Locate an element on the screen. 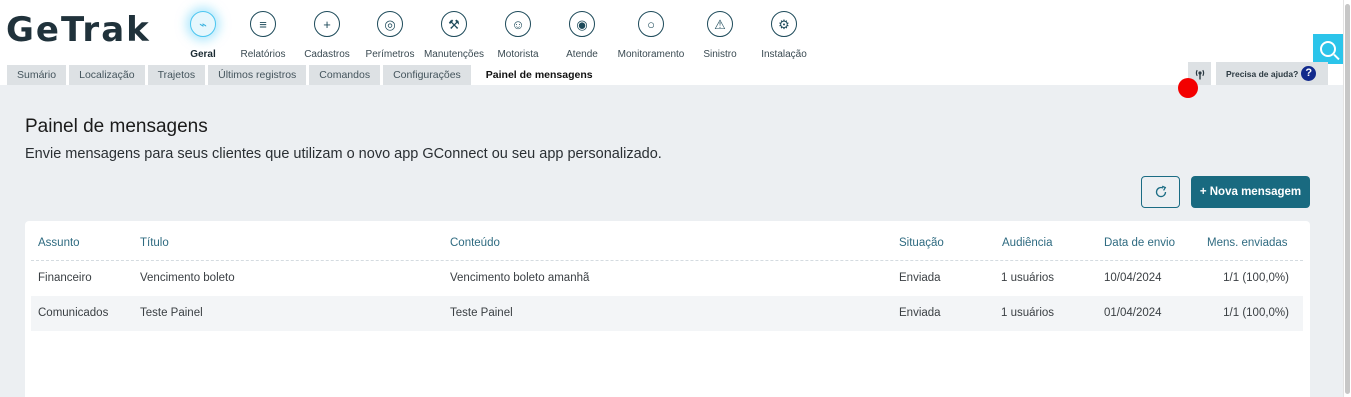 The width and height of the screenshot is (1351, 397). monitoring-icon: ○ is located at coordinates (651, 24).